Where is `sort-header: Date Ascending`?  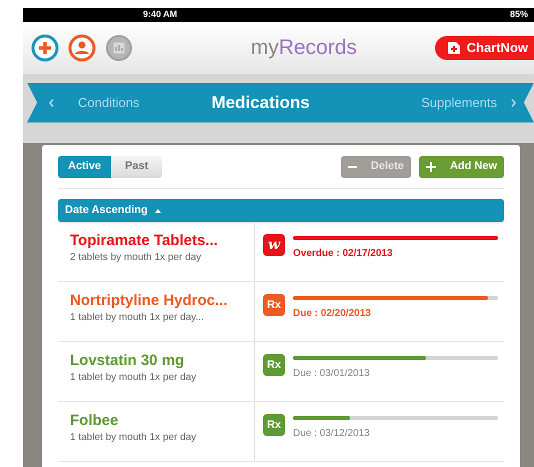
sort-header: Date Ascending is located at coordinates (281, 210).